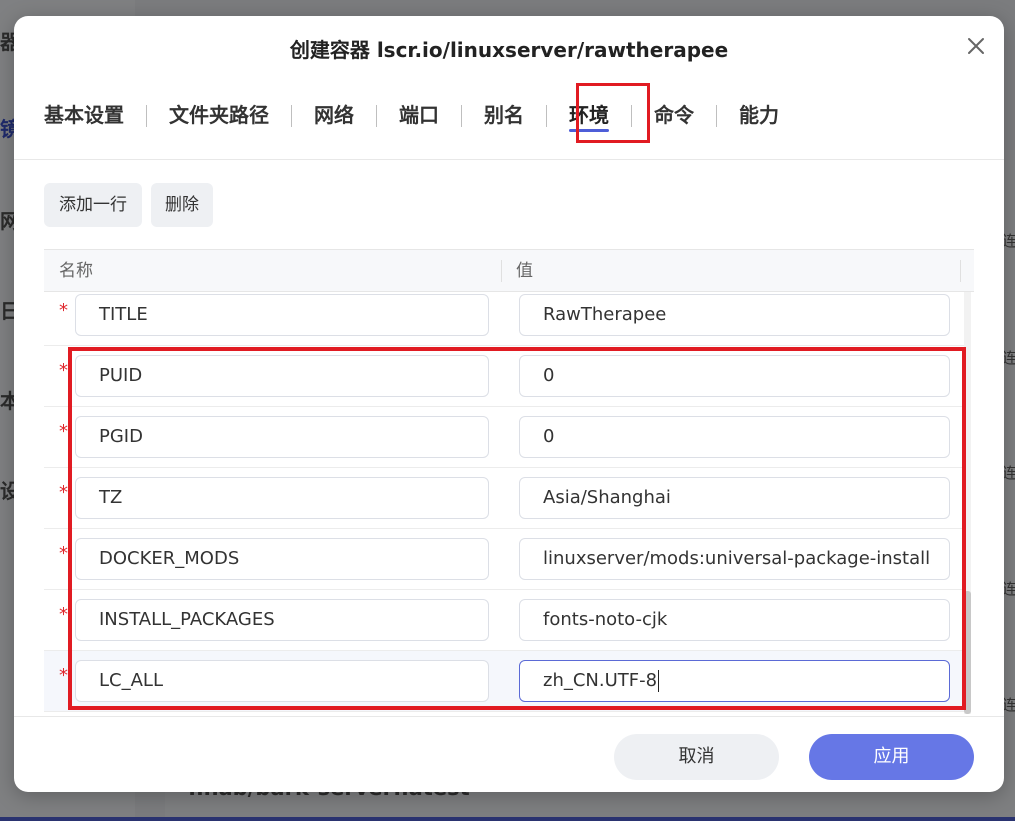 The width and height of the screenshot is (1015, 821). Describe the element at coordinates (734, 681) in the screenshot. I see `env-value-field-focused: zh_CN.UTF-8` at that location.